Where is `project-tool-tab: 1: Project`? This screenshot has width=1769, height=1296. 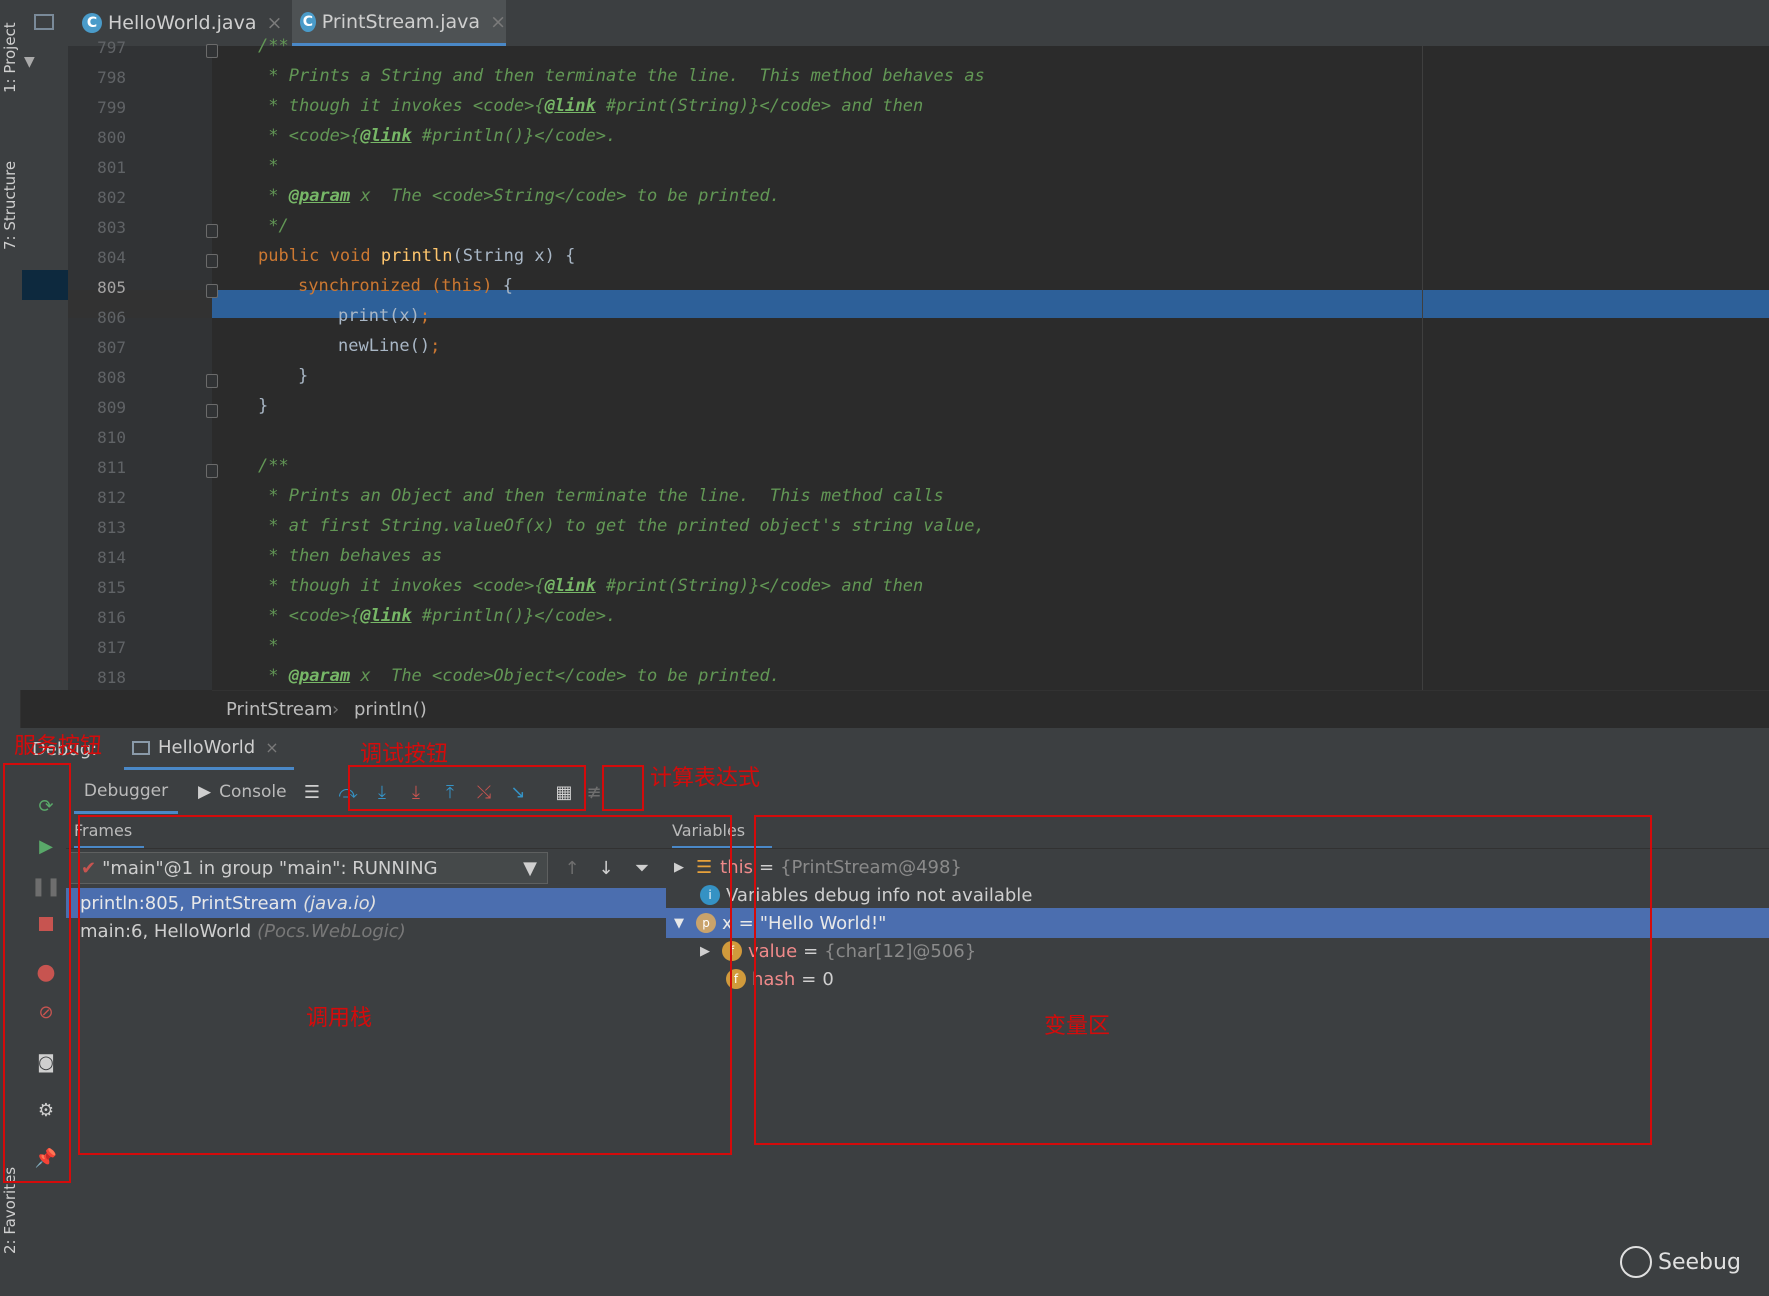
project-tool-tab: 1: Project is located at coordinates (10, 58).